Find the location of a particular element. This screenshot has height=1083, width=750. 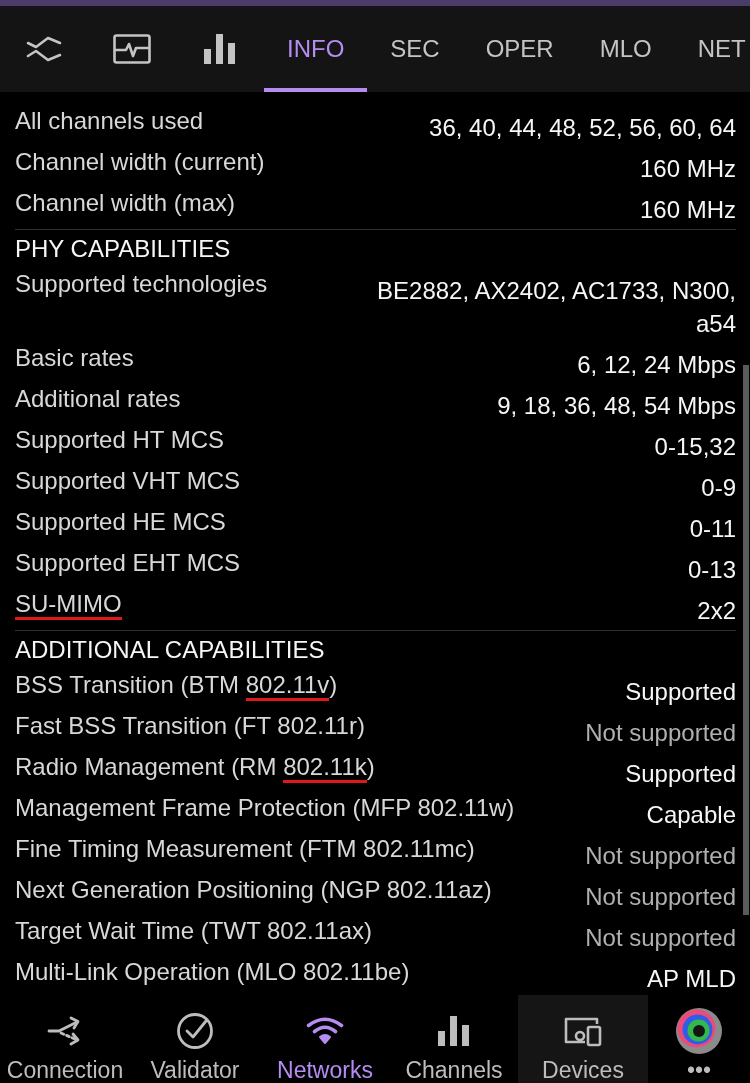

row-label: Fast BSS Transition (FT 802.11r) is located at coordinates (190, 726).